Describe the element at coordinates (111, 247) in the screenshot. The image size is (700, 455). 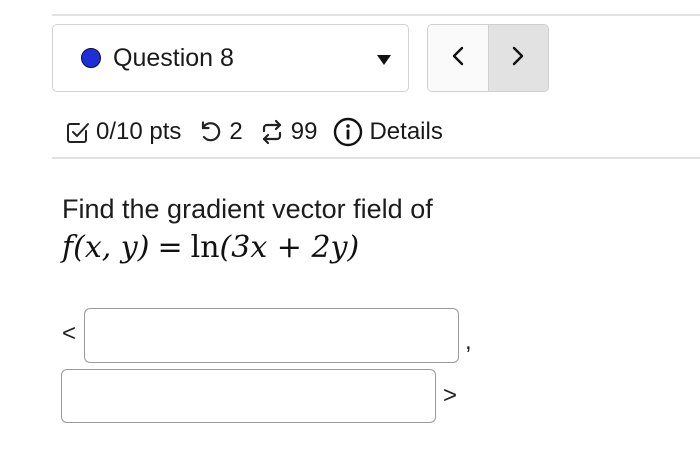
I see `formula-arguments: (x, y)` at that location.